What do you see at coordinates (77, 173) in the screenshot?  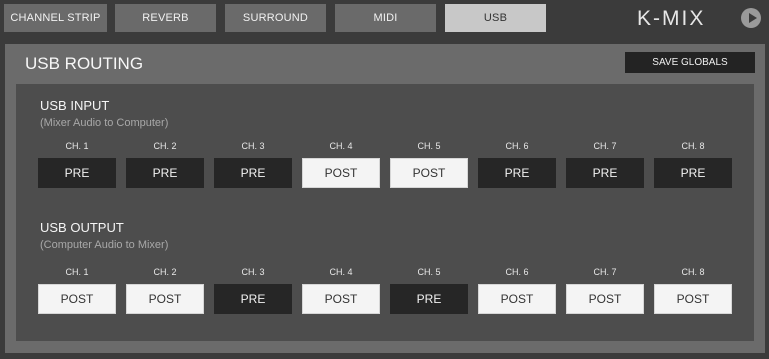 I see `usb-input-ch1-toggle-button: PRE` at bounding box center [77, 173].